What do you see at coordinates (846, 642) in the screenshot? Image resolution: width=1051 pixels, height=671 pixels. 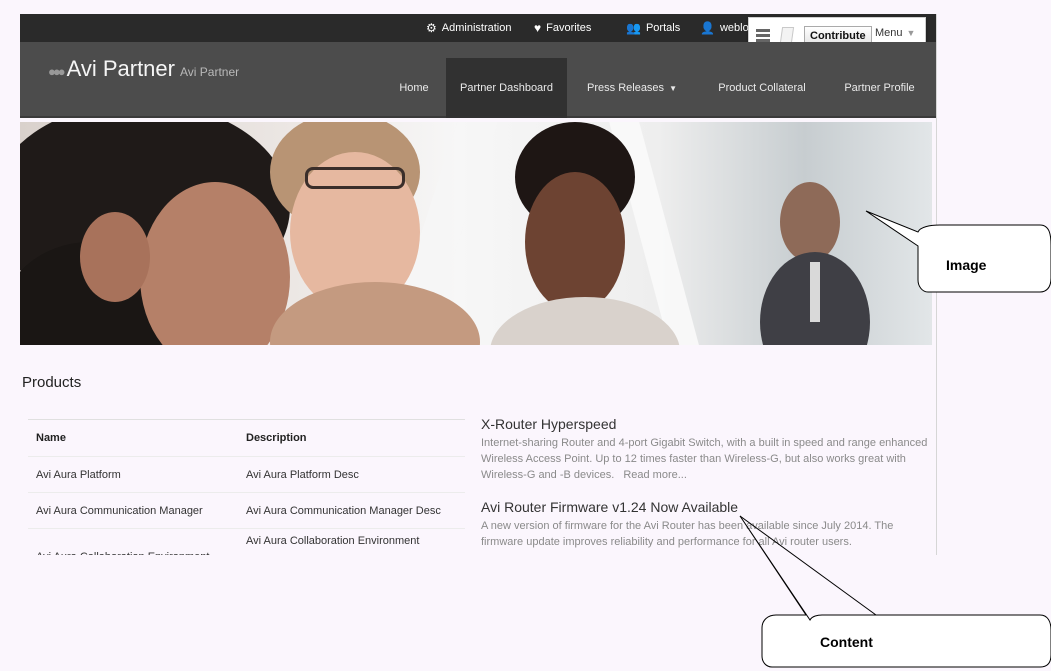 I see `content-callout-label: Content` at bounding box center [846, 642].